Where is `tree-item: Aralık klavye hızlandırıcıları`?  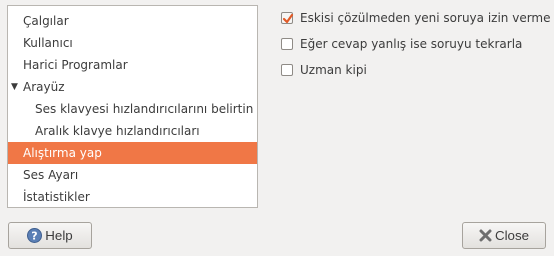
tree-item: Aralık klavye hızlandırıcıları is located at coordinates (132, 131).